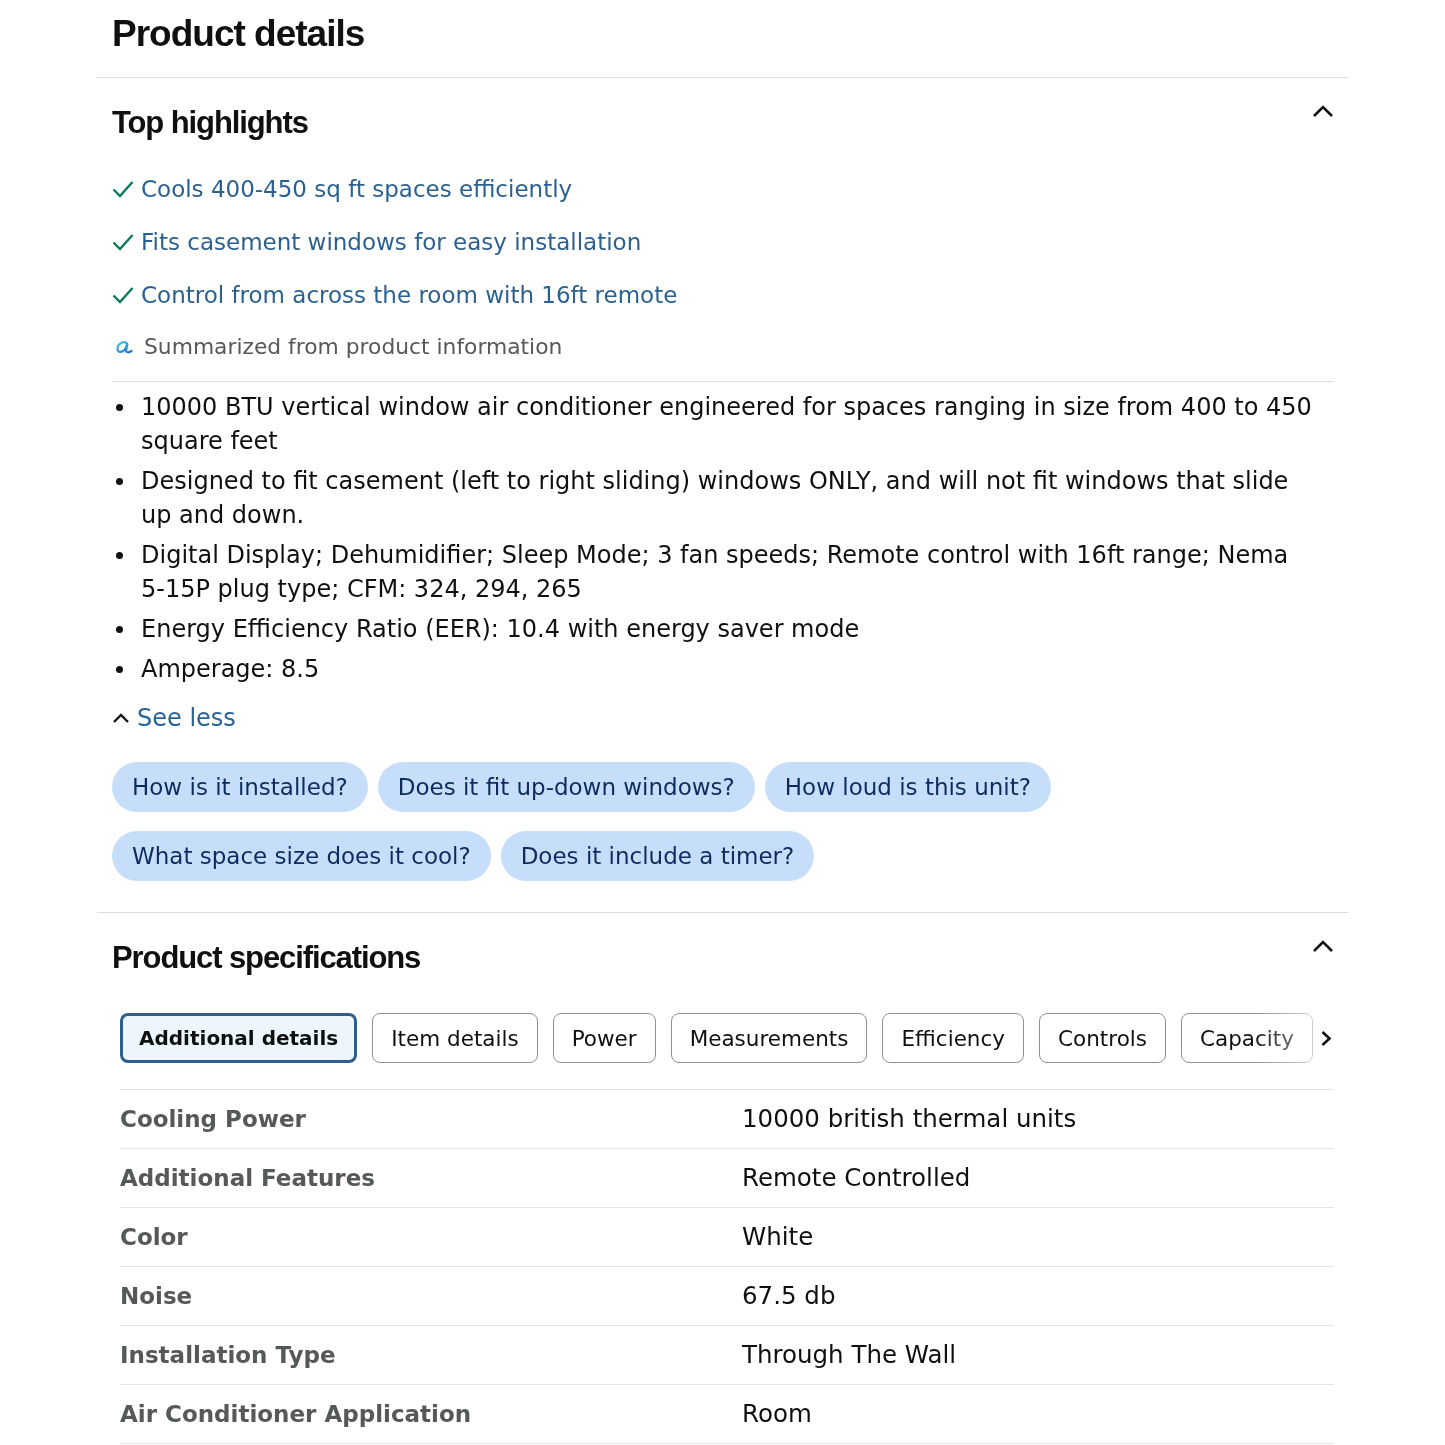  I want to click on question-chip: Does it include a timer?, so click(657, 856).